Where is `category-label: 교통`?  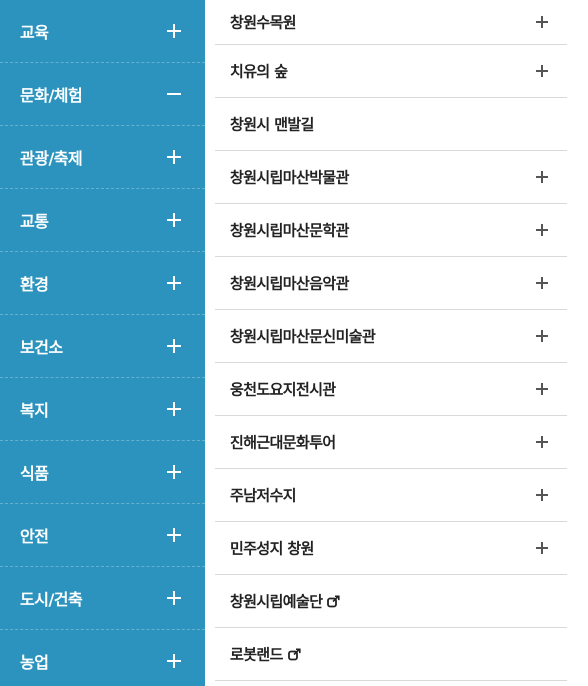
category-label: 교통 is located at coordinates (34, 221).